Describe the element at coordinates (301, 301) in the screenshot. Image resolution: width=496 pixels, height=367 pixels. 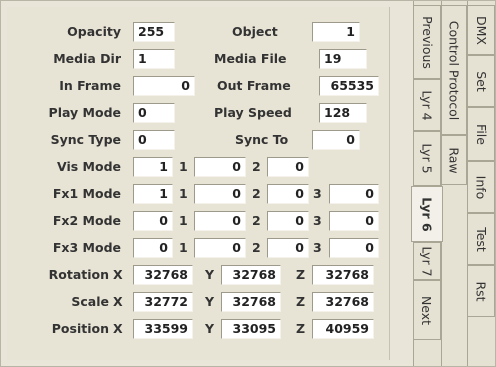
I see `scale-z-axis-label: Z` at that location.